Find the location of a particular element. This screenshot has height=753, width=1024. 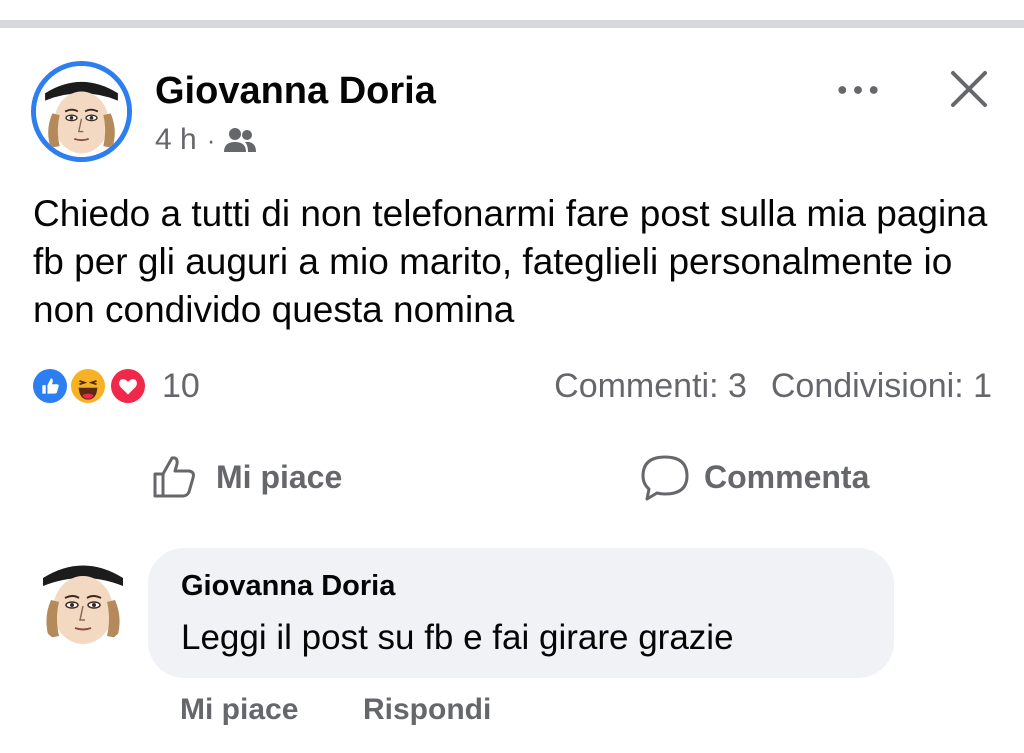

comment-author: Giovanna Doria is located at coordinates (288, 586).